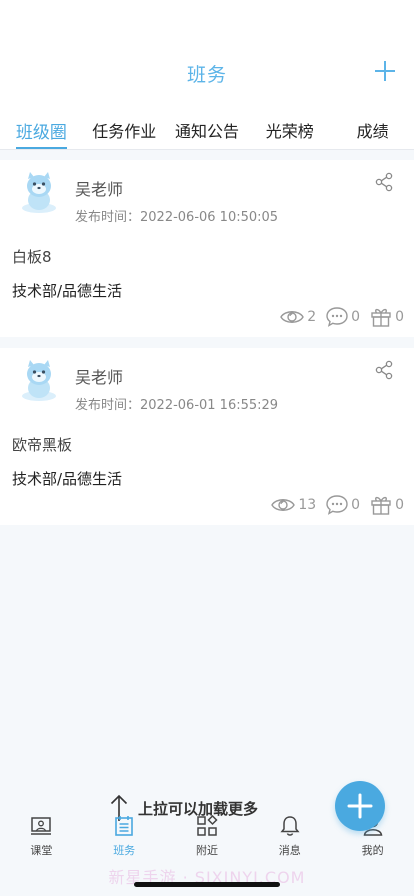 The width and height of the screenshot is (414, 896). I want to click on home-indicator, so click(207, 884).